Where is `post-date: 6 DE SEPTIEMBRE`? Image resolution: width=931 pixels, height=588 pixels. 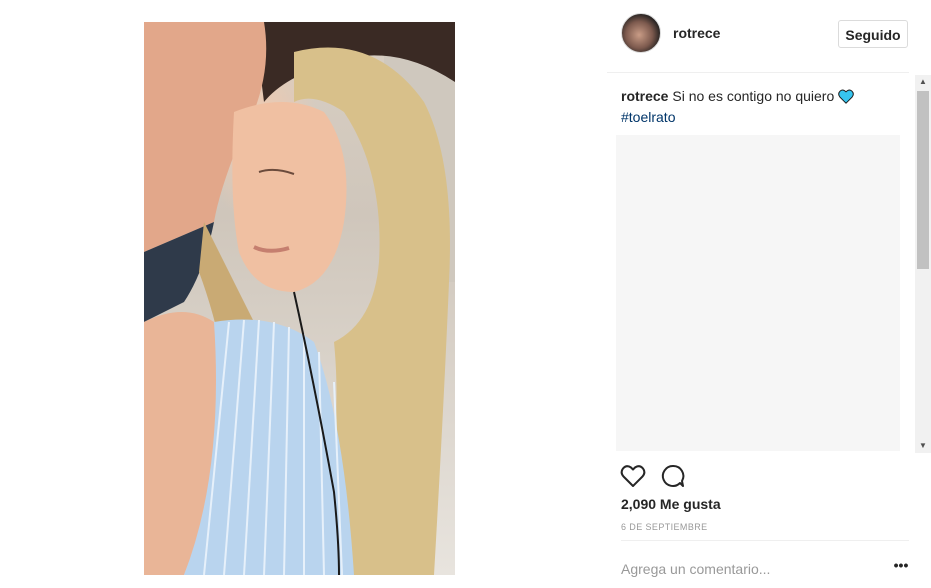 post-date: 6 DE SEPTIEMBRE is located at coordinates (664, 527).